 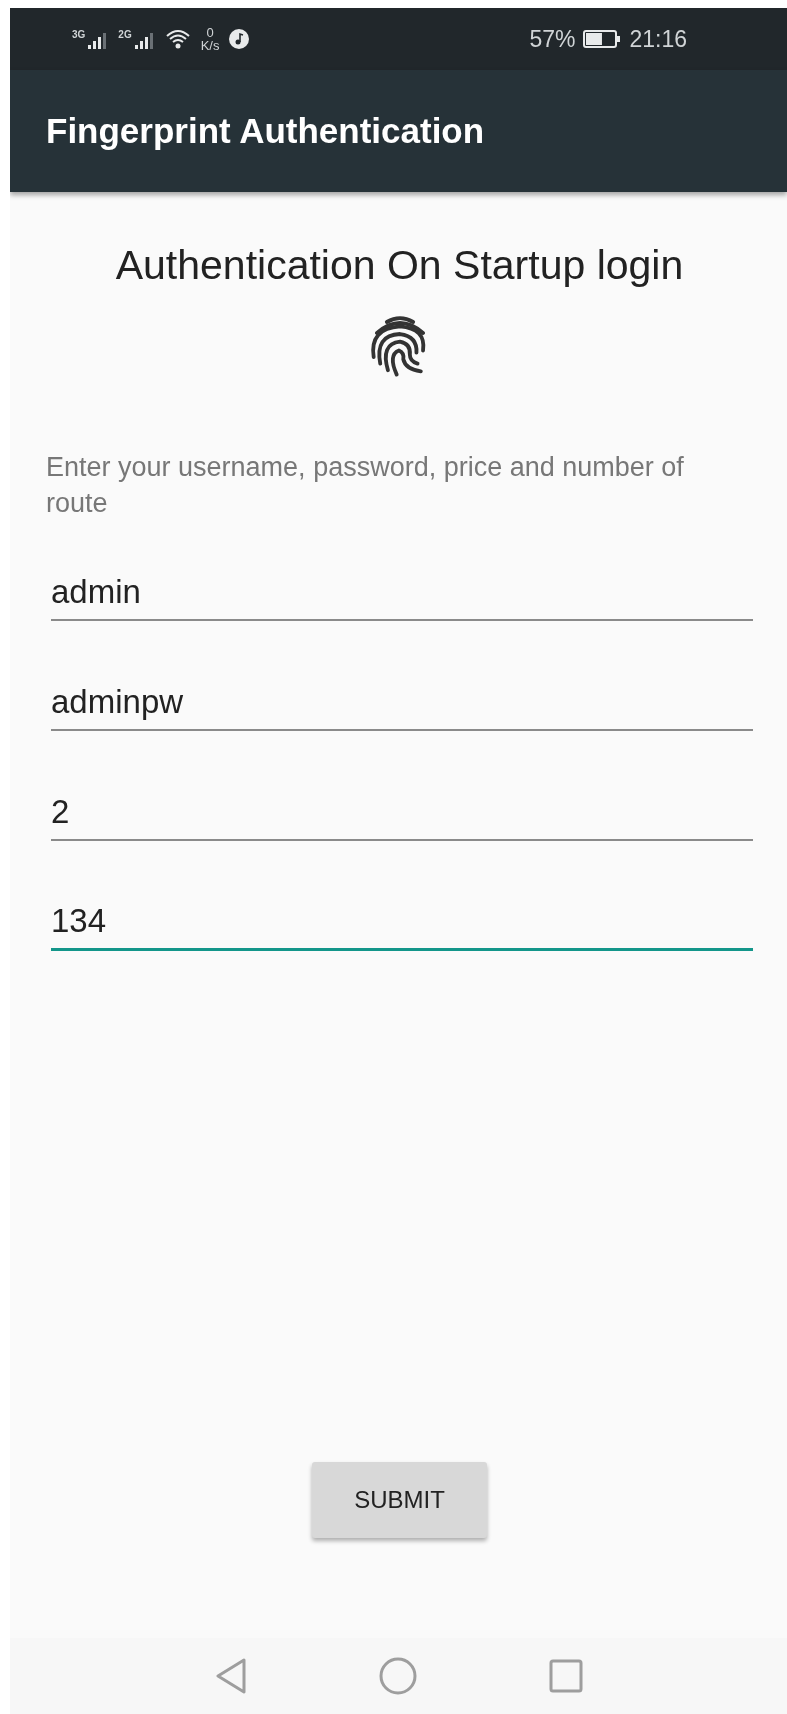 I want to click on home-icon, so click(x=397, y=1676).